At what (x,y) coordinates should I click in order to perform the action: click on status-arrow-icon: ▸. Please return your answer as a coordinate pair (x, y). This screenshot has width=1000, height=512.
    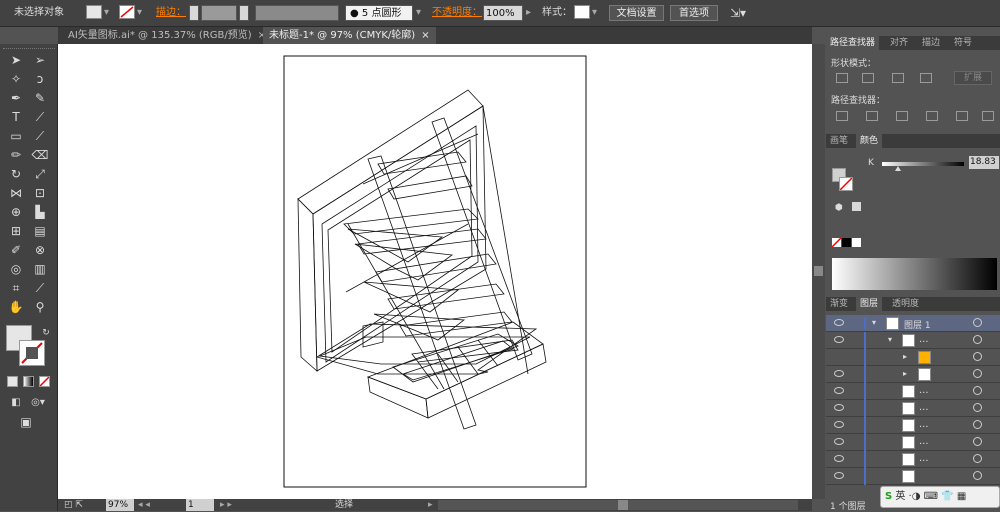
    Looking at the image, I should click on (430, 505).